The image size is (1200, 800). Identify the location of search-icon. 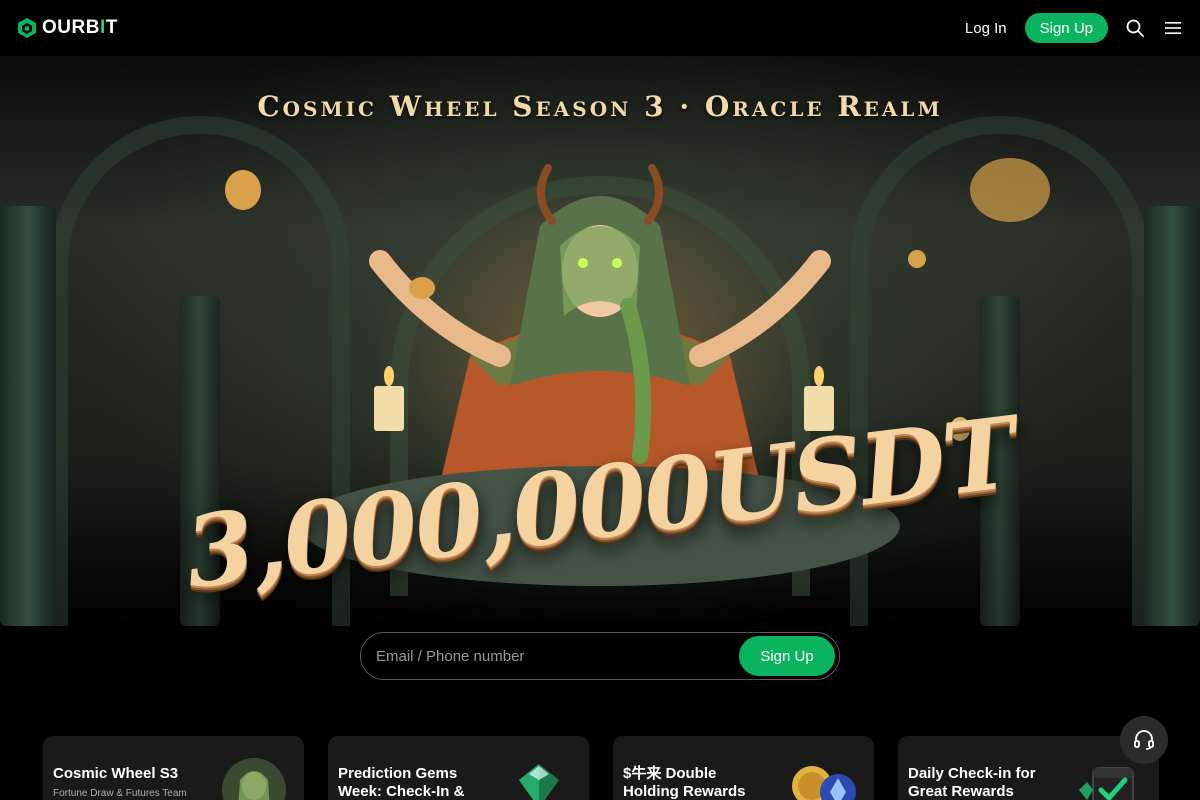
(1135, 28).